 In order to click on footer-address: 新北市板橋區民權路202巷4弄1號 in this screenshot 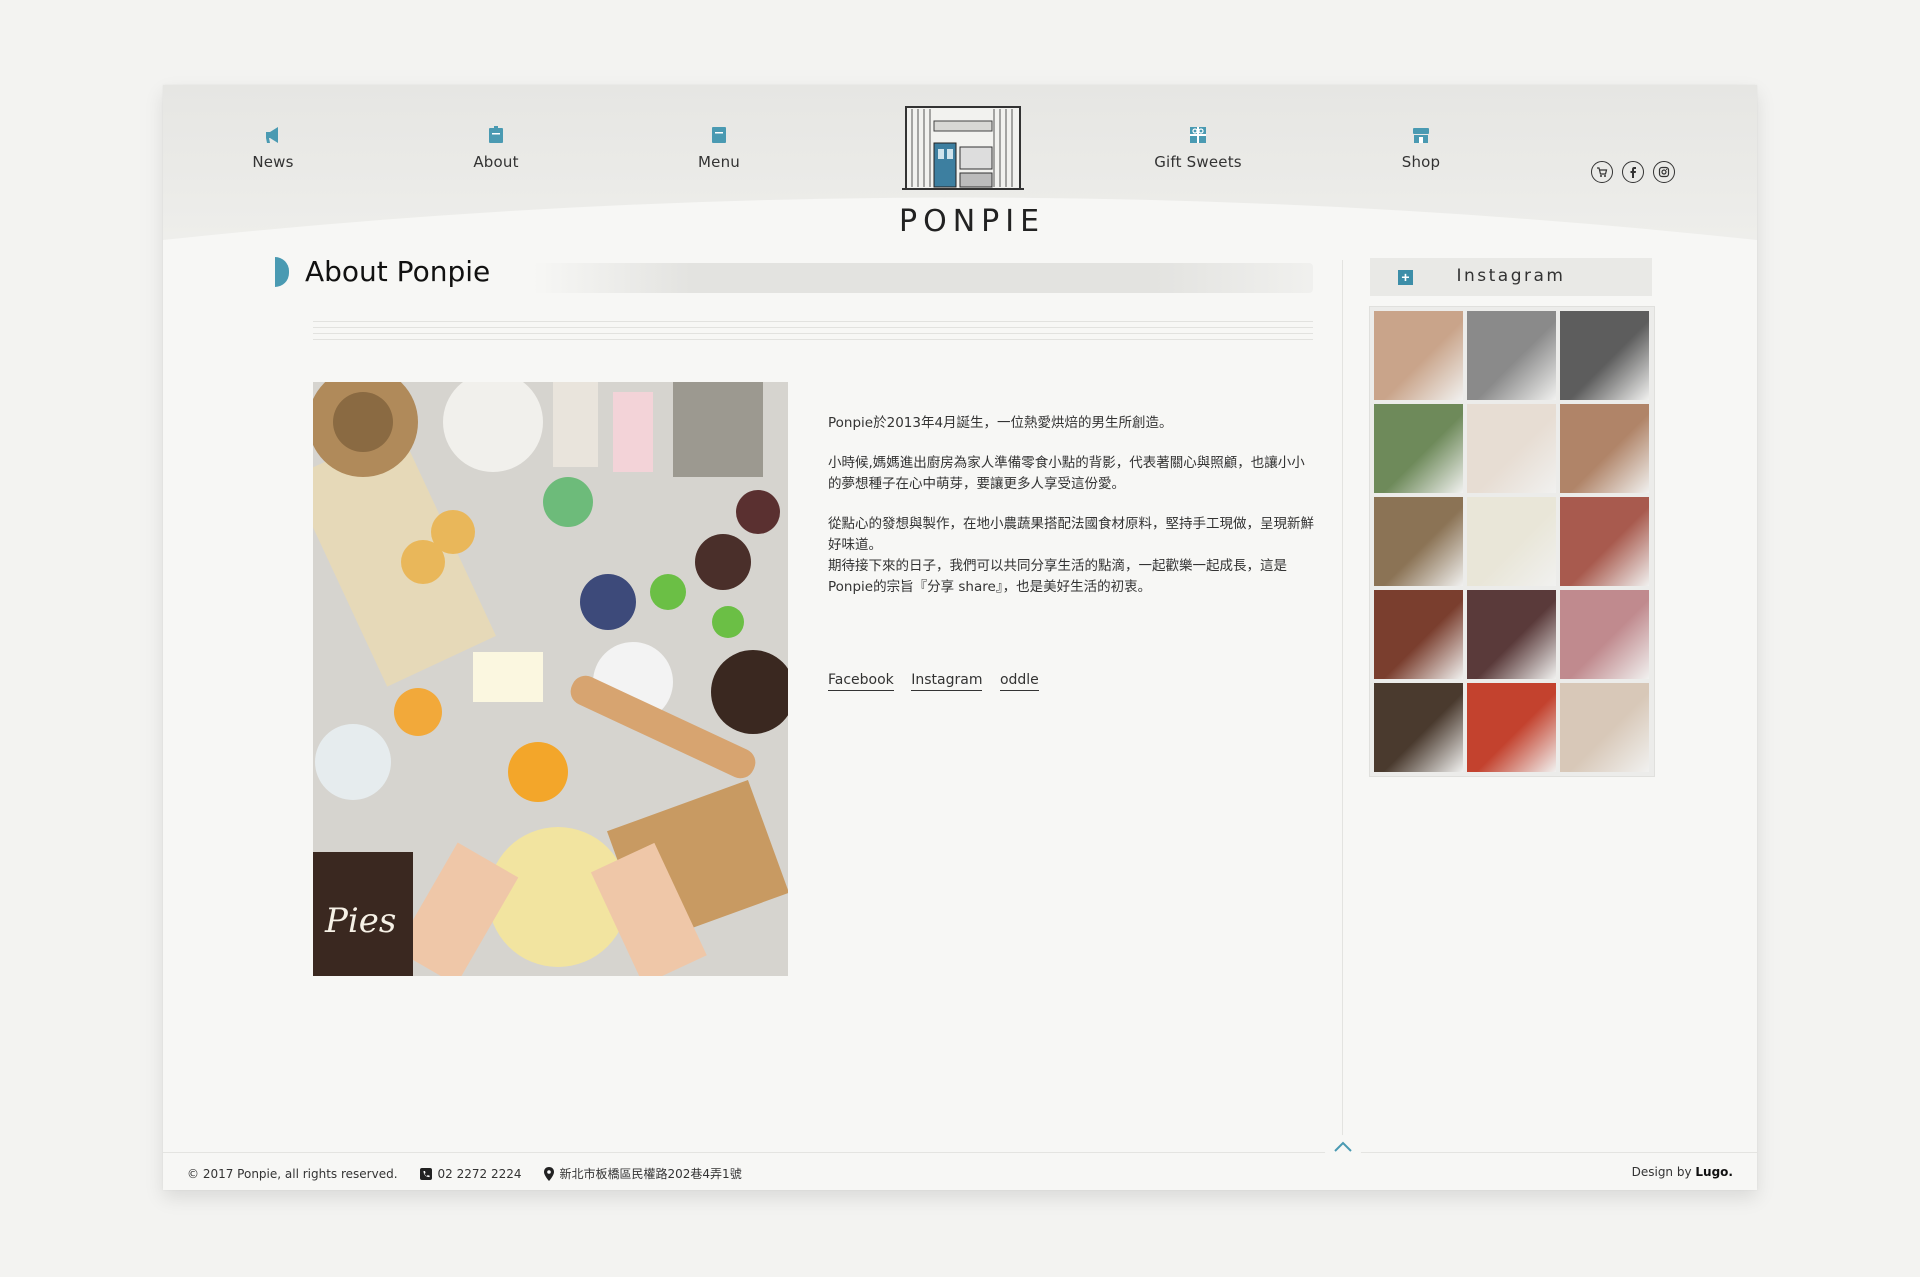, I will do `click(642, 1173)`.